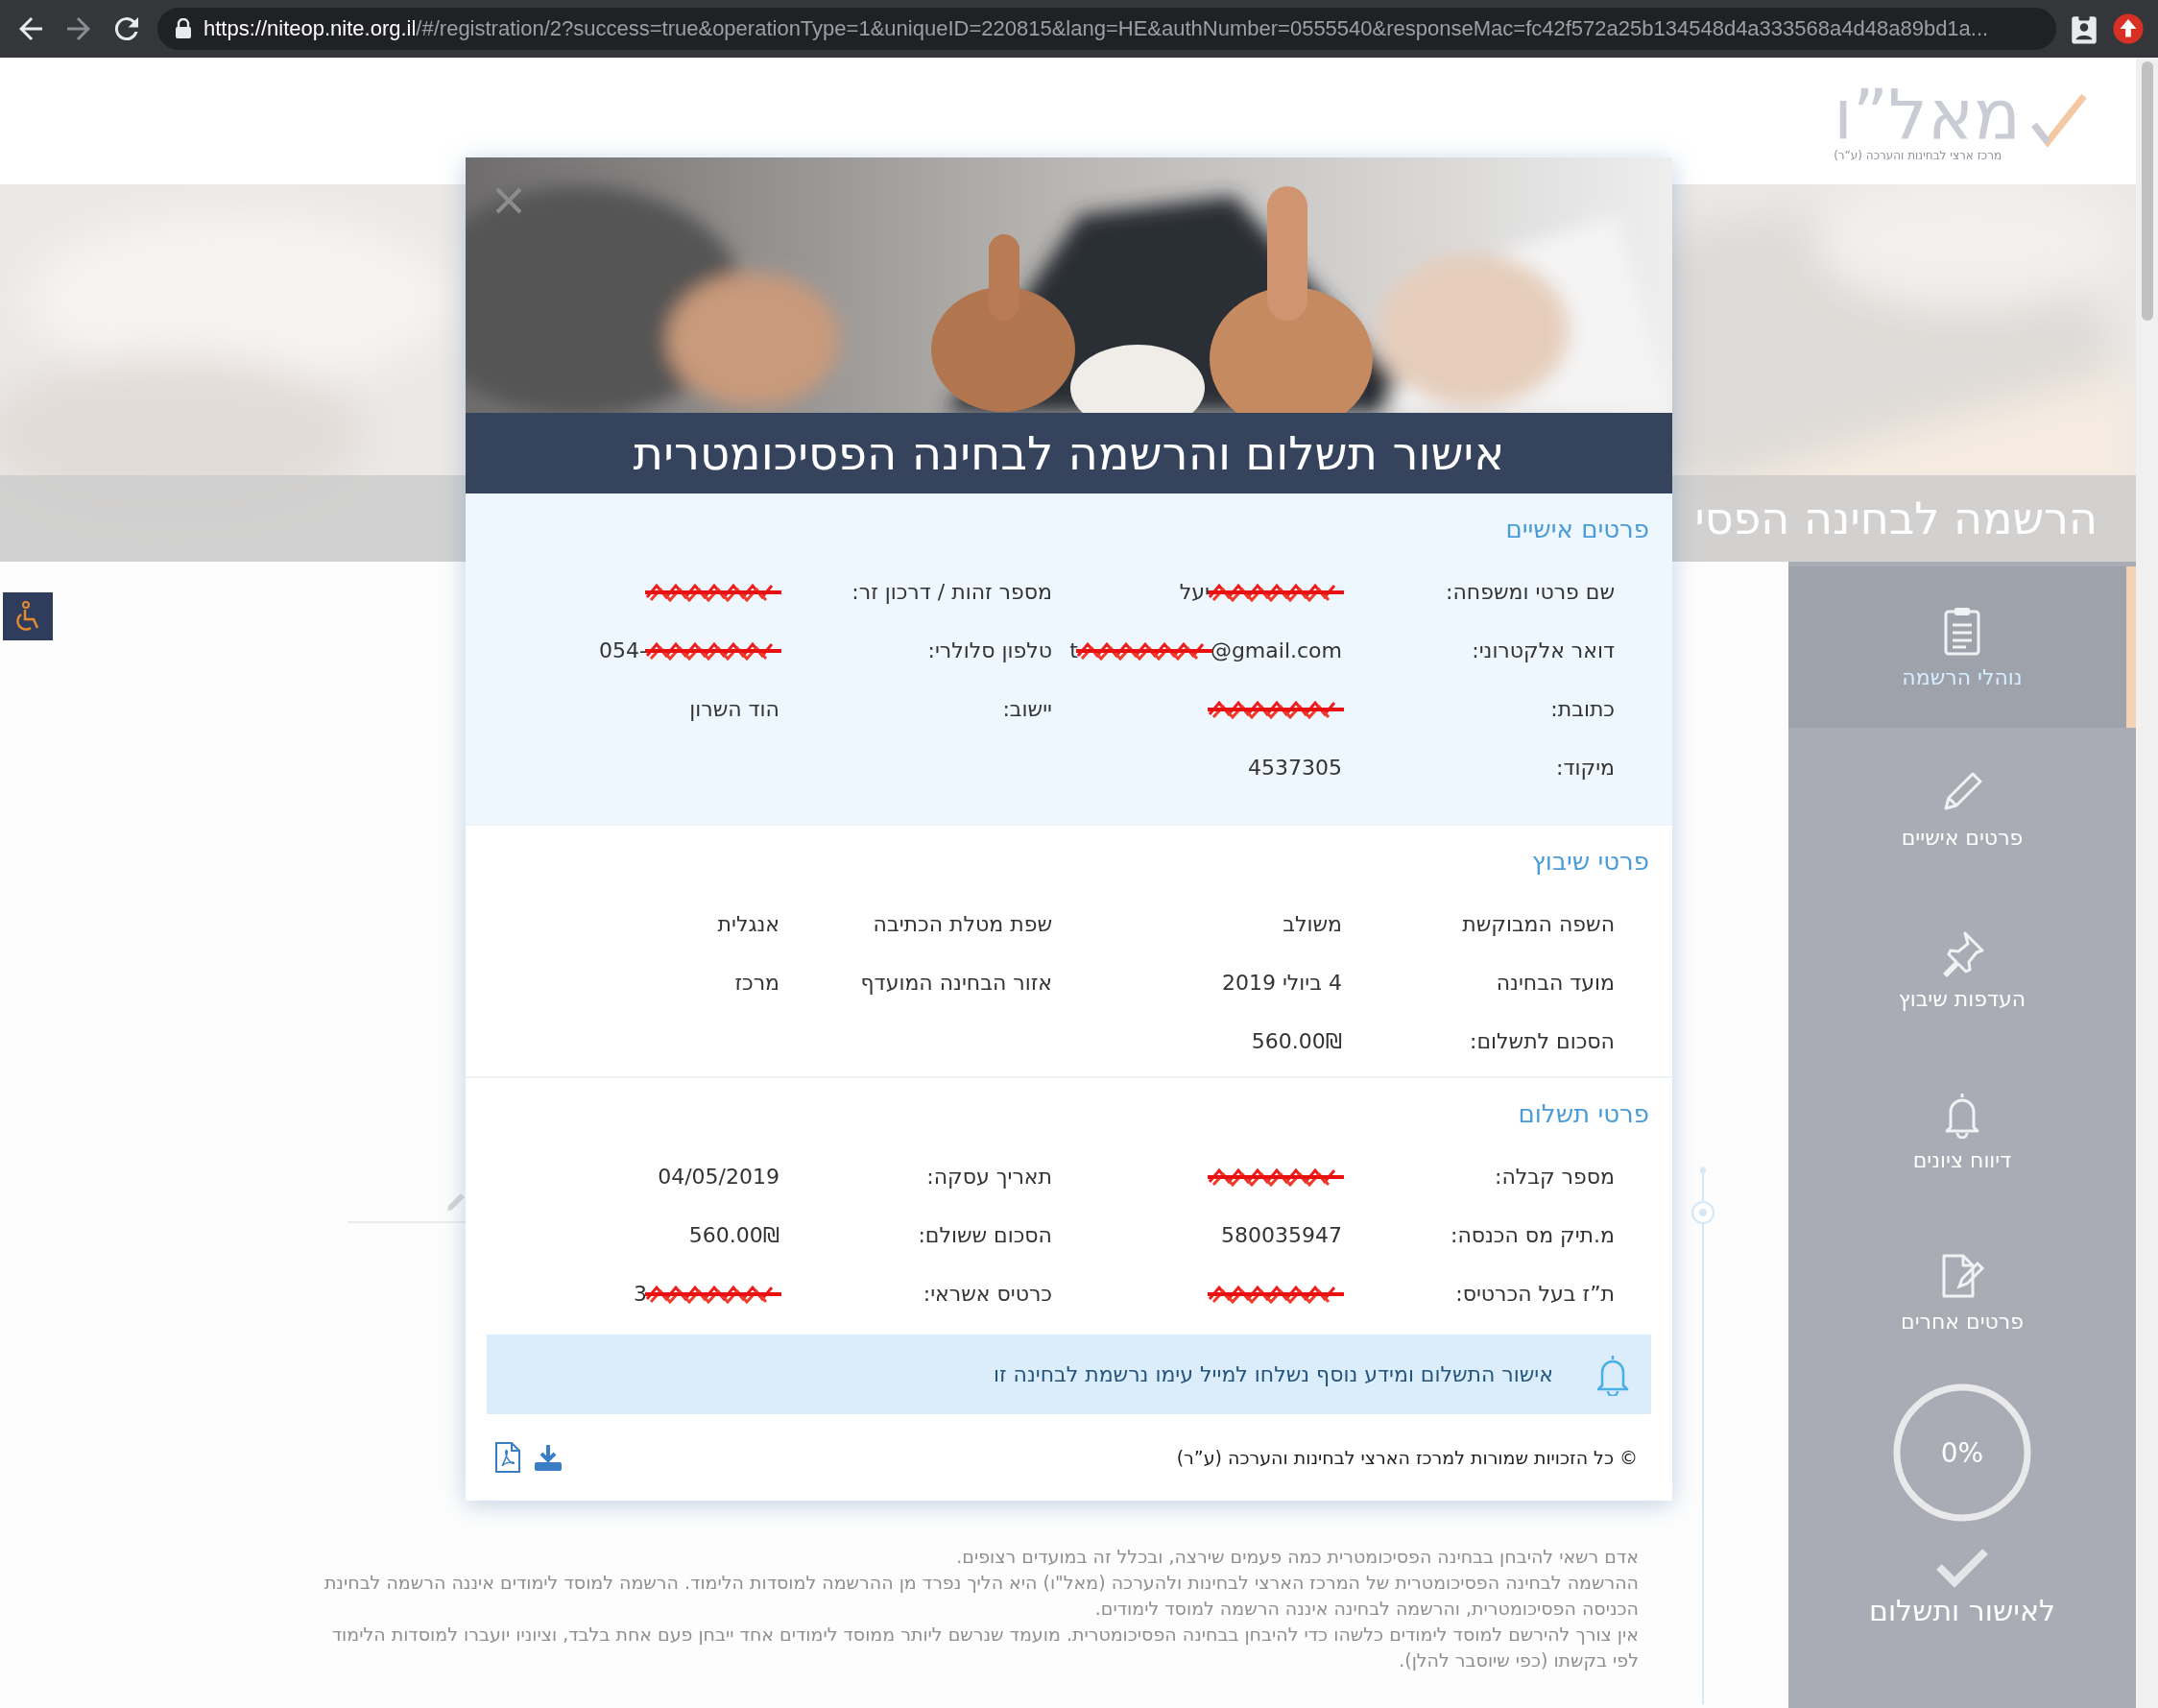 The width and height of the screenshot is (2158, 1708). What do you see at coordinates (1962, 647) in the screenshot?
I see `step-item: נוהלי הרשמה` at bounding box center [1962, 647].